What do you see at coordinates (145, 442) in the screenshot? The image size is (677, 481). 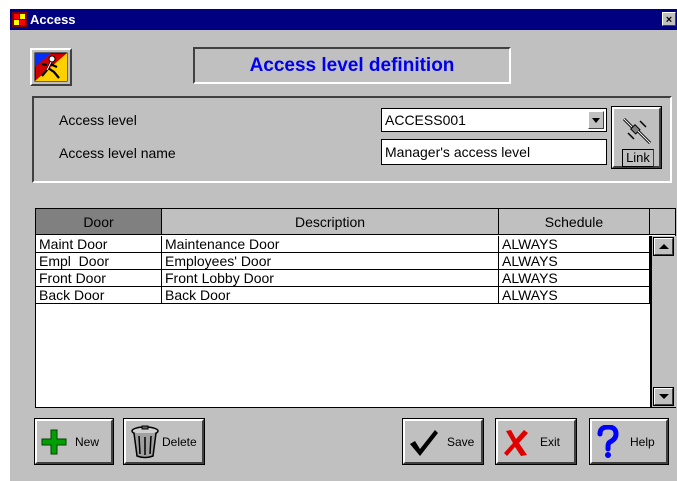 I see `trash-can-icon` at bounding box center [145, 442].